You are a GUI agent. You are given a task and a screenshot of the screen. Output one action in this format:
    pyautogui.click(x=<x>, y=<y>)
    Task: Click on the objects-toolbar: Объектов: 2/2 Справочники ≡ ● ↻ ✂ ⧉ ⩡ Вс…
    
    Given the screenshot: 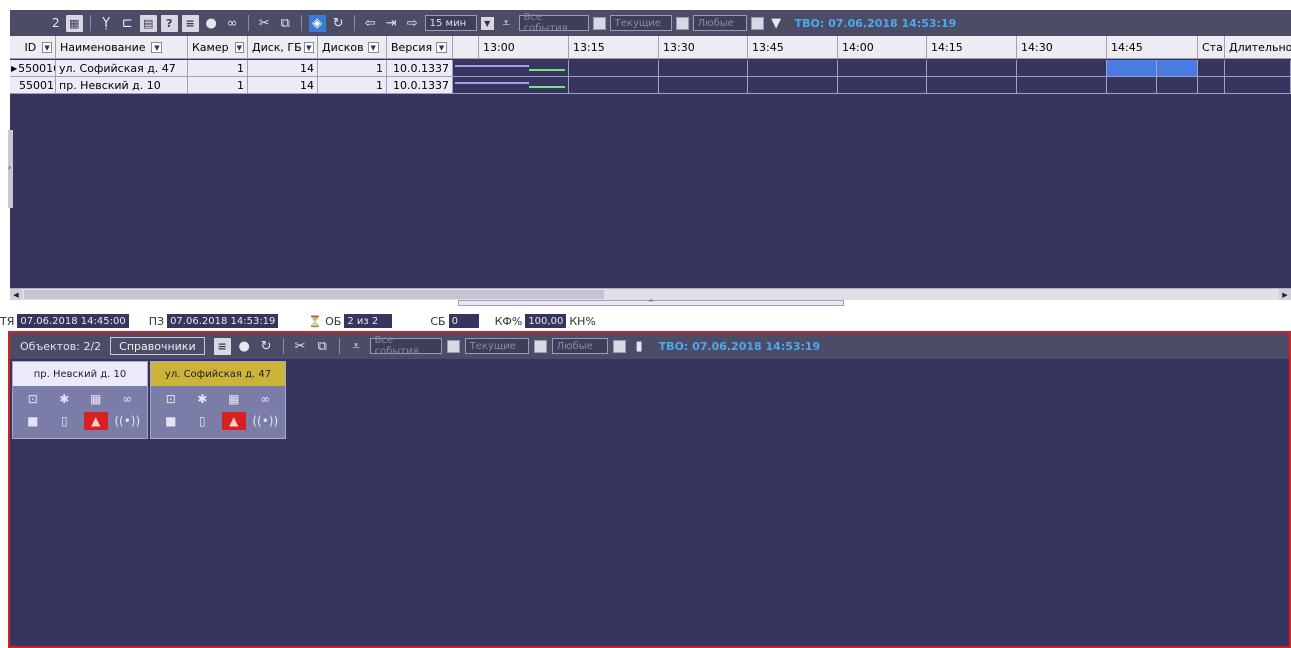 What is the action you would take?
    pyautogui.click(x=649, y=346)
    